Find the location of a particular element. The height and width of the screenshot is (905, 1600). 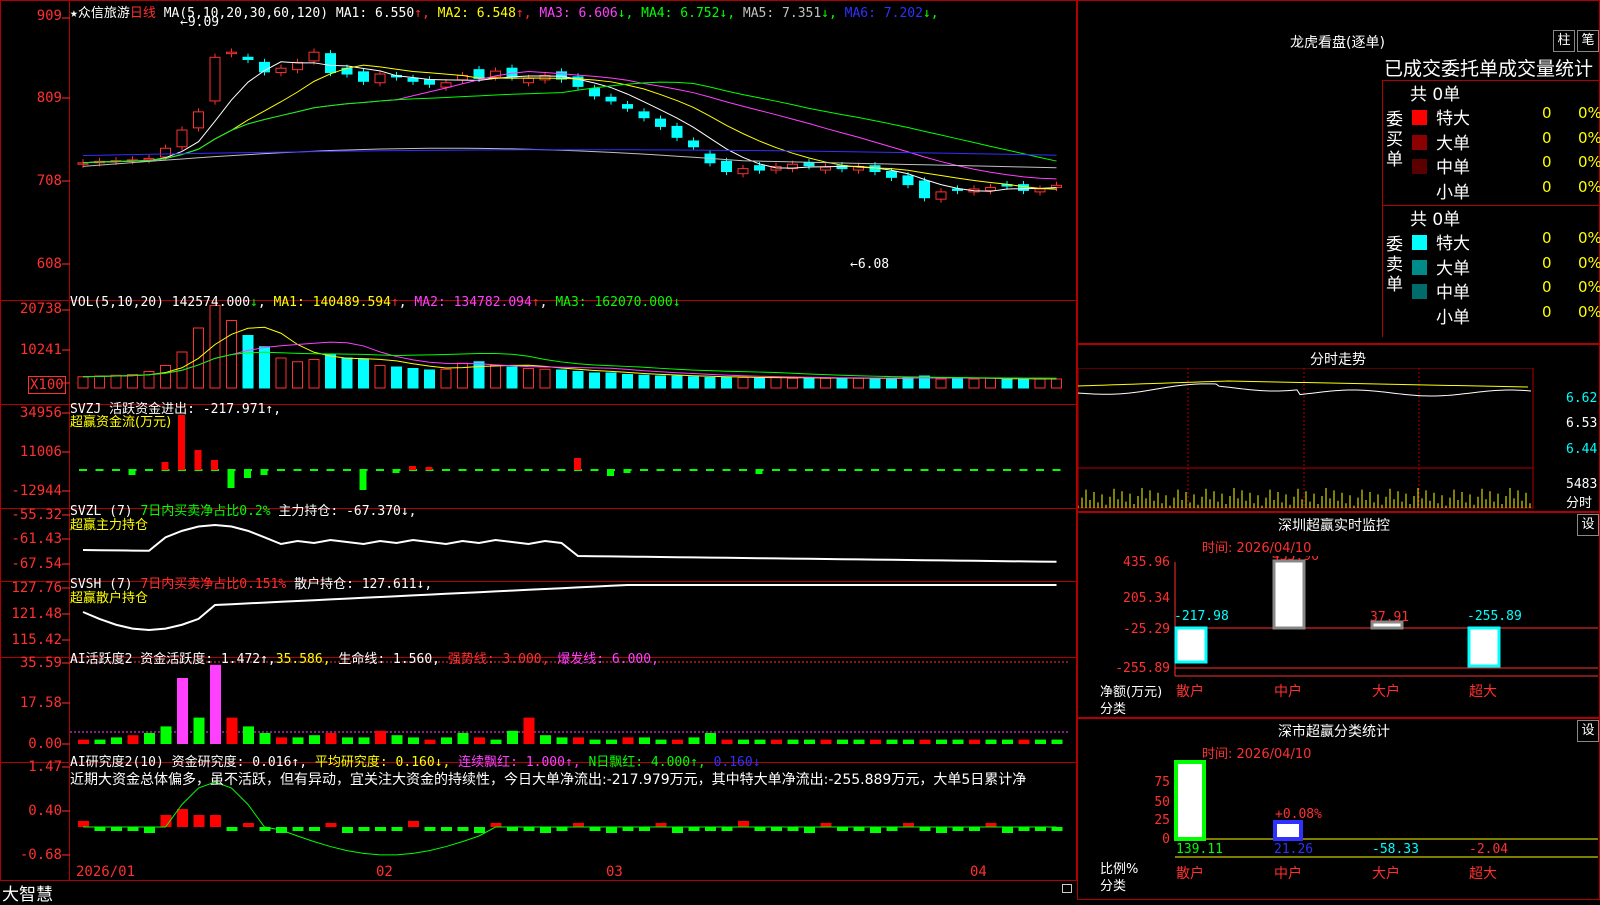

ai2-tick: 1.47 is located at coordinates (45, 767).